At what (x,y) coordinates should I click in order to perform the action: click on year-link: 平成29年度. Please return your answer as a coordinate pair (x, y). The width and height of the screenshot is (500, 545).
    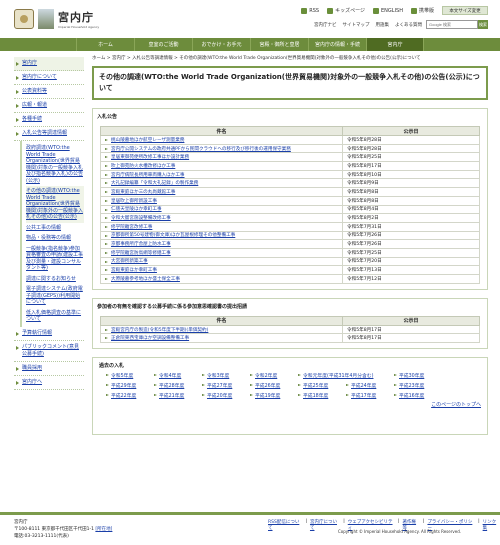
    Looking at the image, I should click on (129, 385).